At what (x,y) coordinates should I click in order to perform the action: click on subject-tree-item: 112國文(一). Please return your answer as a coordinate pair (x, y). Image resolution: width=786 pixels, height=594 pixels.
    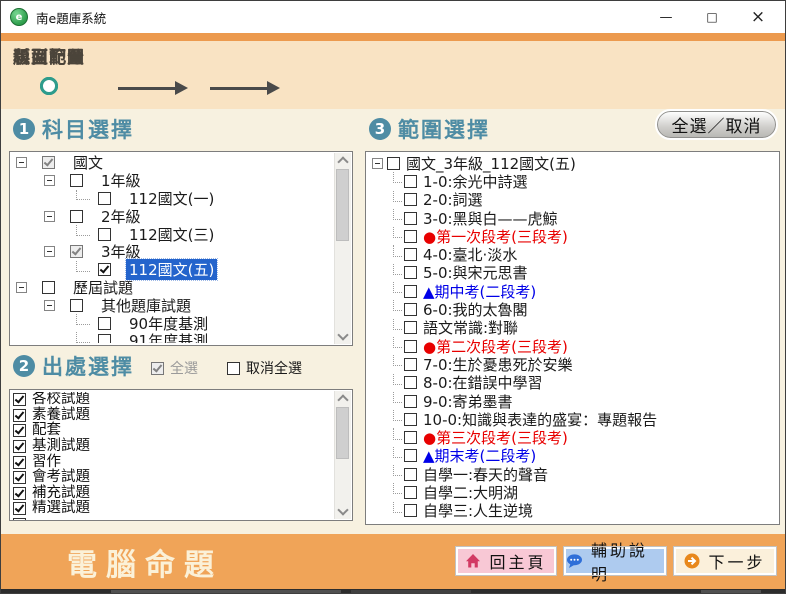
    Looking at the image, I should click on (173, 198).